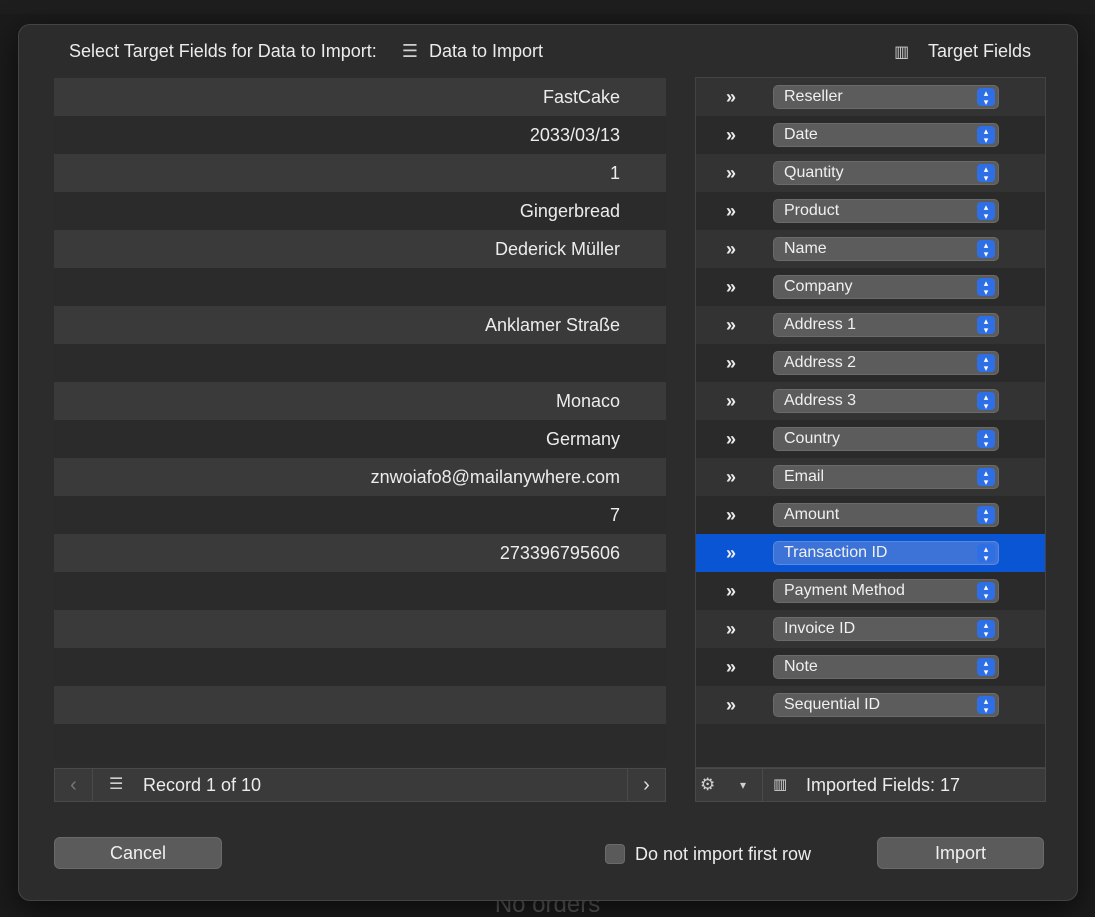  Describe the element at coordinates (723, 854) in the screenshot. I see `skip-first-row-label: Do not import first row` at that location.